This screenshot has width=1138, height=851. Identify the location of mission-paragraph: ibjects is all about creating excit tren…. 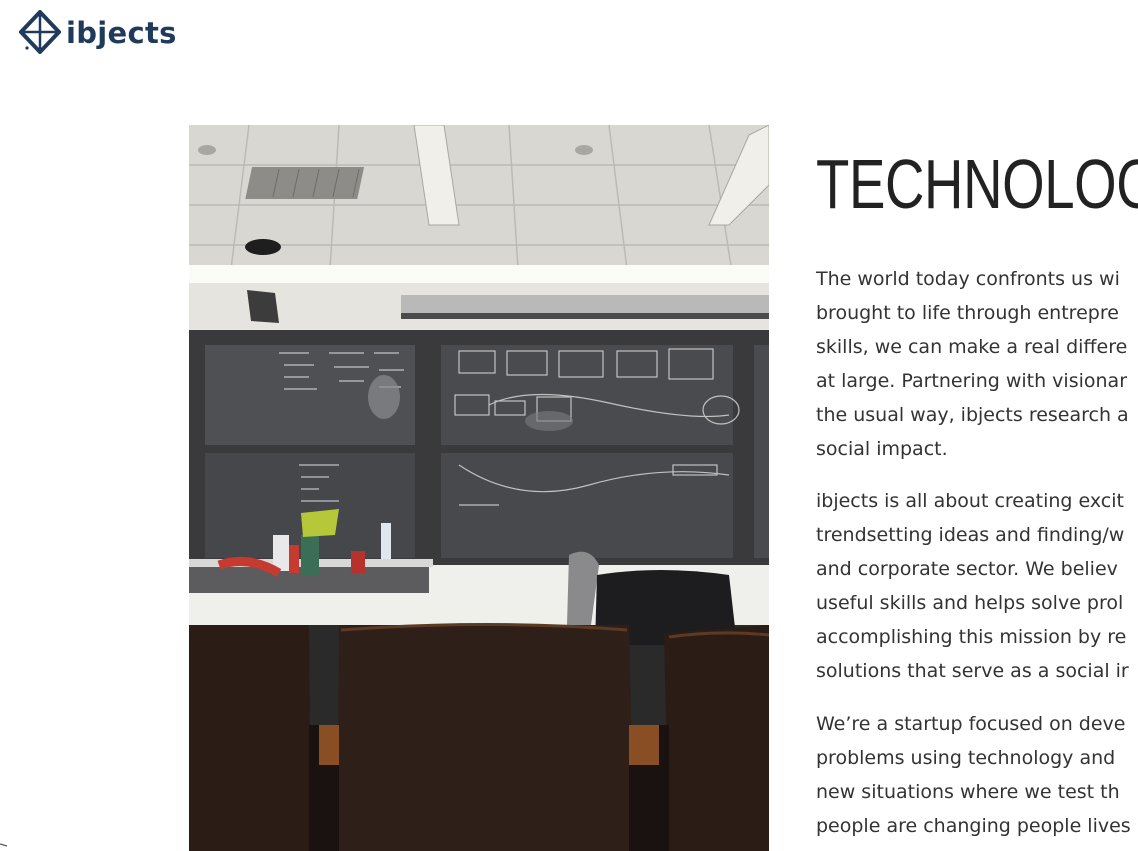
(977, 586).